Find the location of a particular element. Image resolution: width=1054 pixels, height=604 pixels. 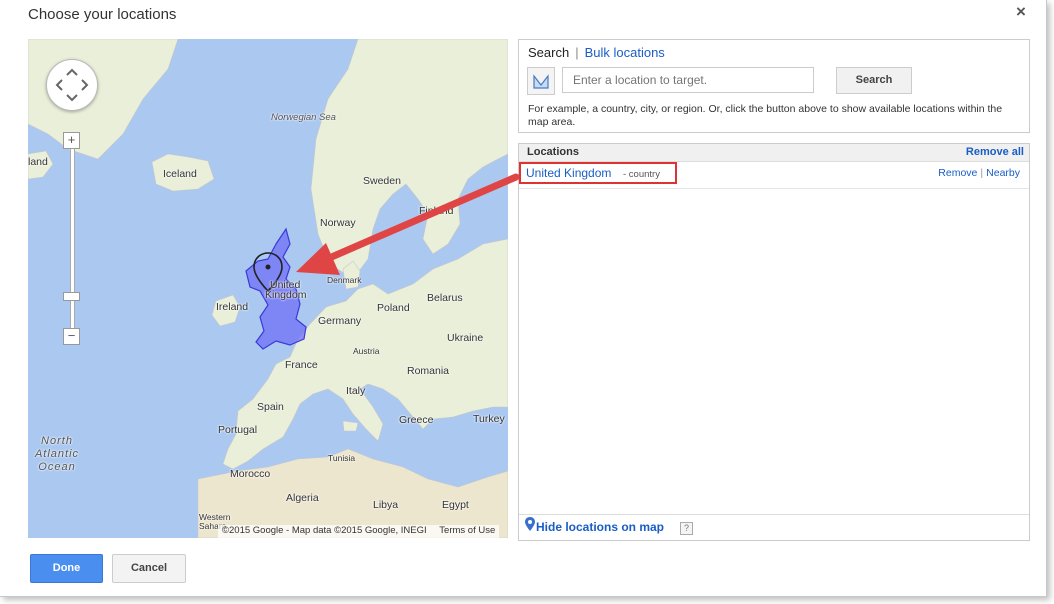

remove-link: Remove is located at coordinates (957, 173).